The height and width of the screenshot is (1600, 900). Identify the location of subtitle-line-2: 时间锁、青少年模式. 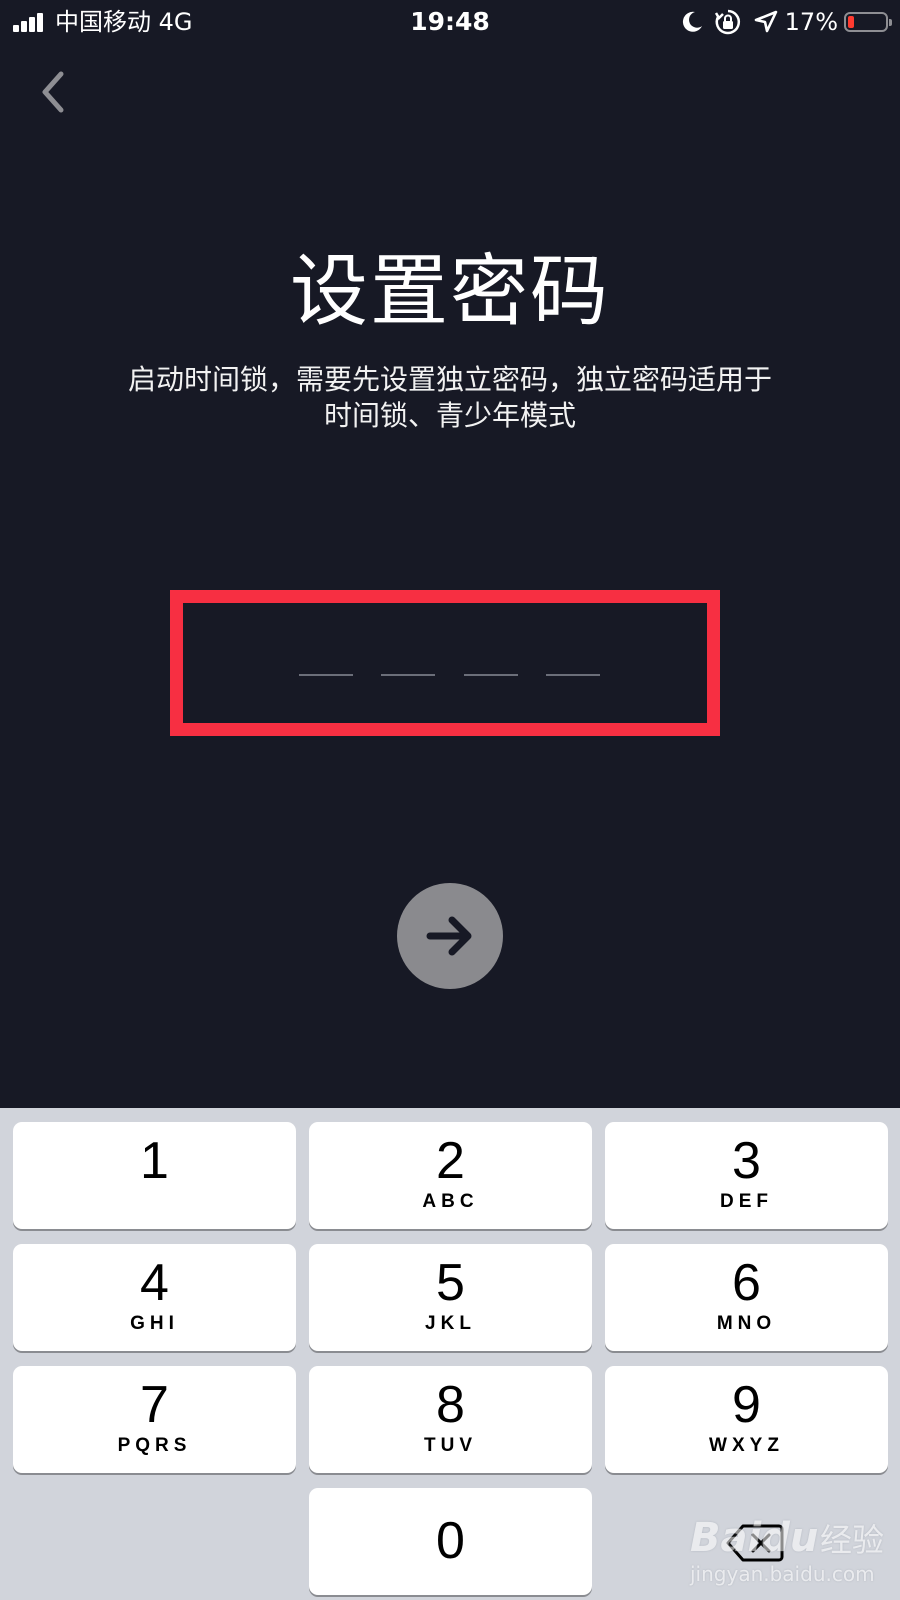
(449, 415).